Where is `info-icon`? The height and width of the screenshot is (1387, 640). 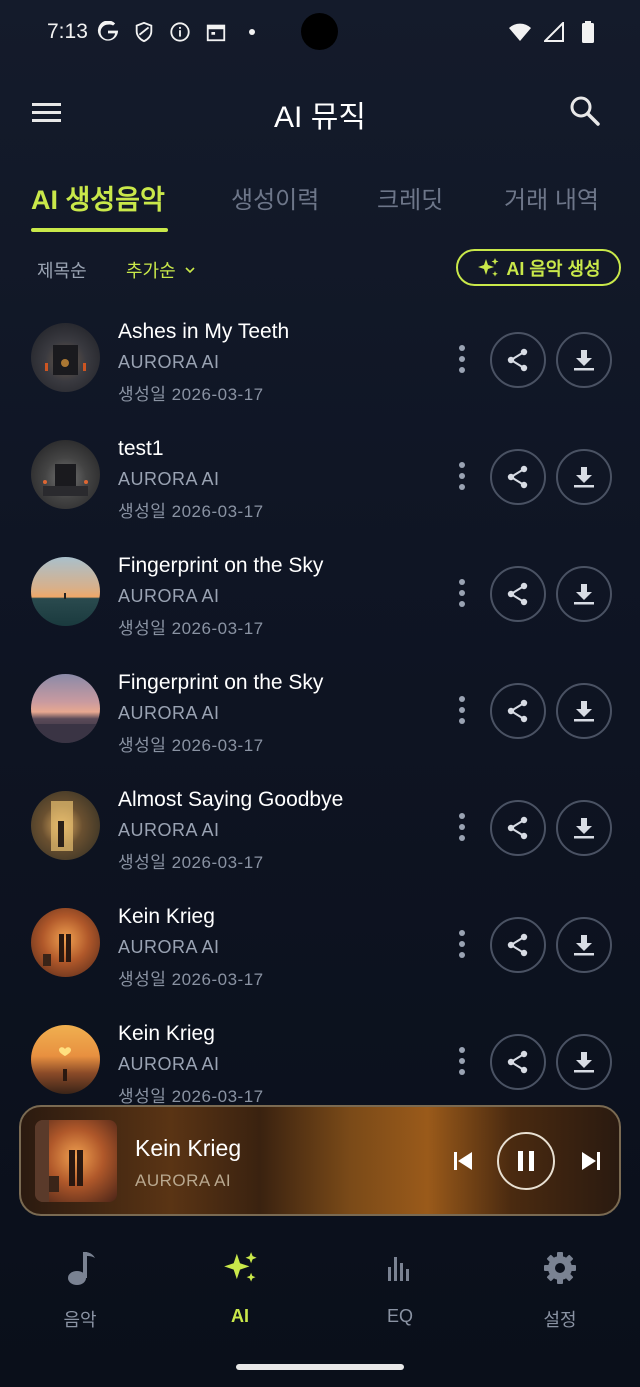
info-icon is located at coordinates (180, 32).